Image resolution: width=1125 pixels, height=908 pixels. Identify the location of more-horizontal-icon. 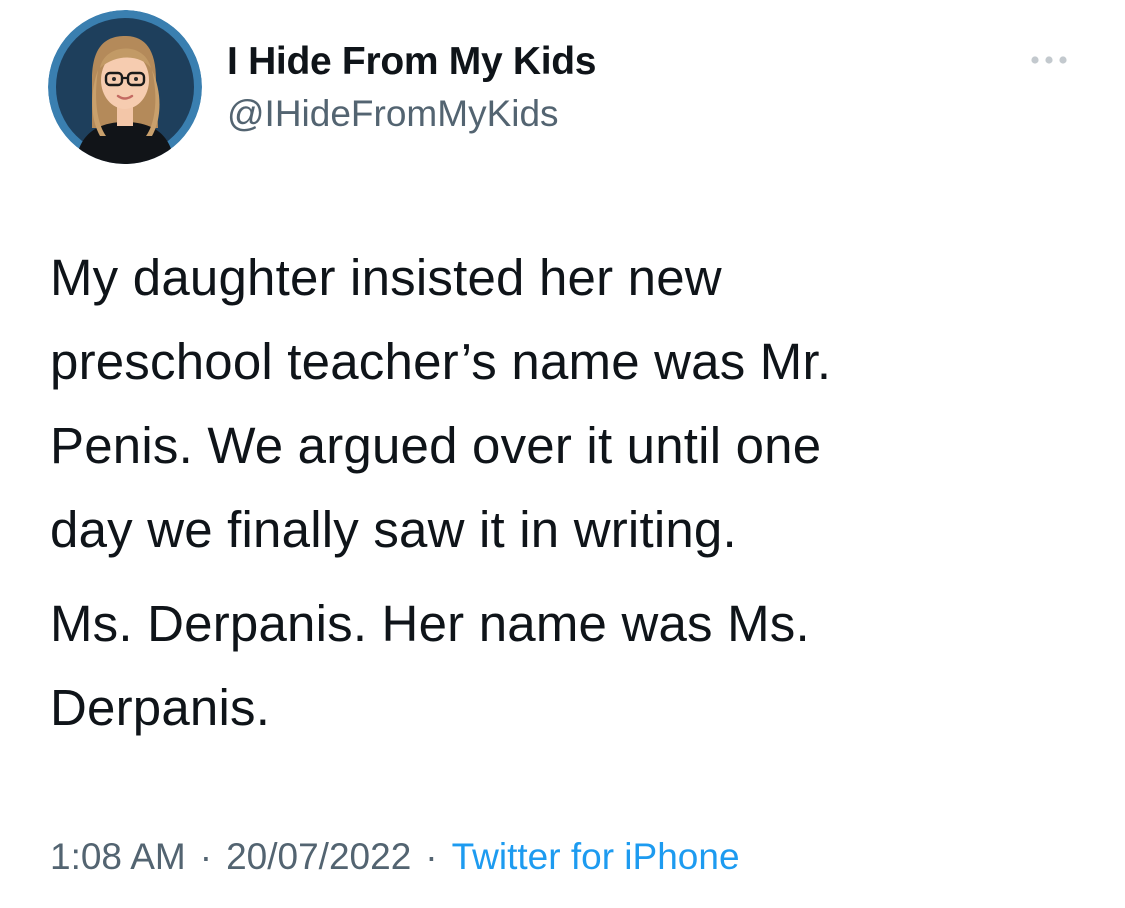
(1049, 60).